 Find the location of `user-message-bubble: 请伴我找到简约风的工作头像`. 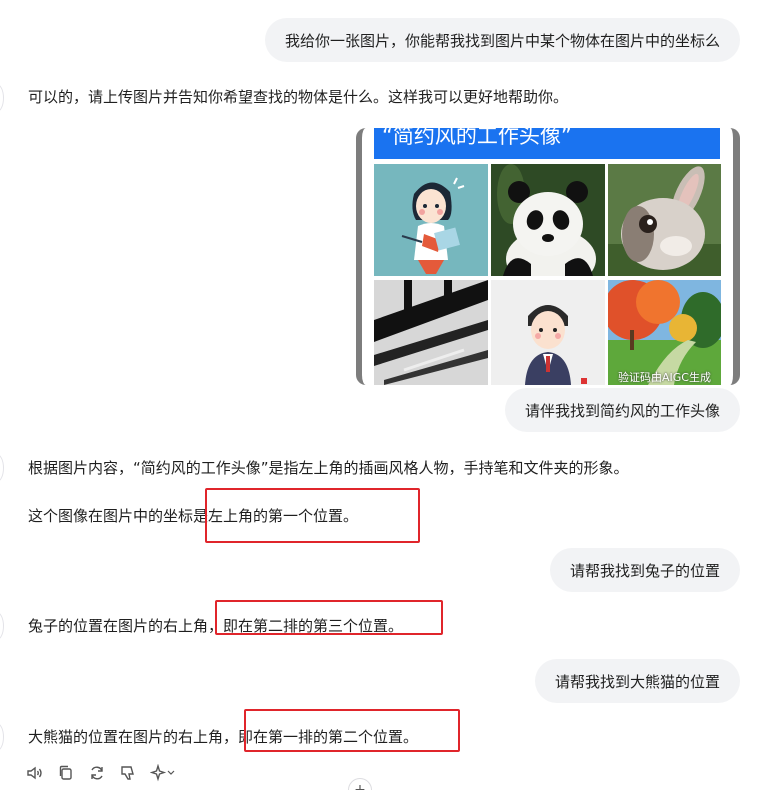

user-message-bubble: 请伴我找到简约风的工作头像 is located at coordinates (622, 410).